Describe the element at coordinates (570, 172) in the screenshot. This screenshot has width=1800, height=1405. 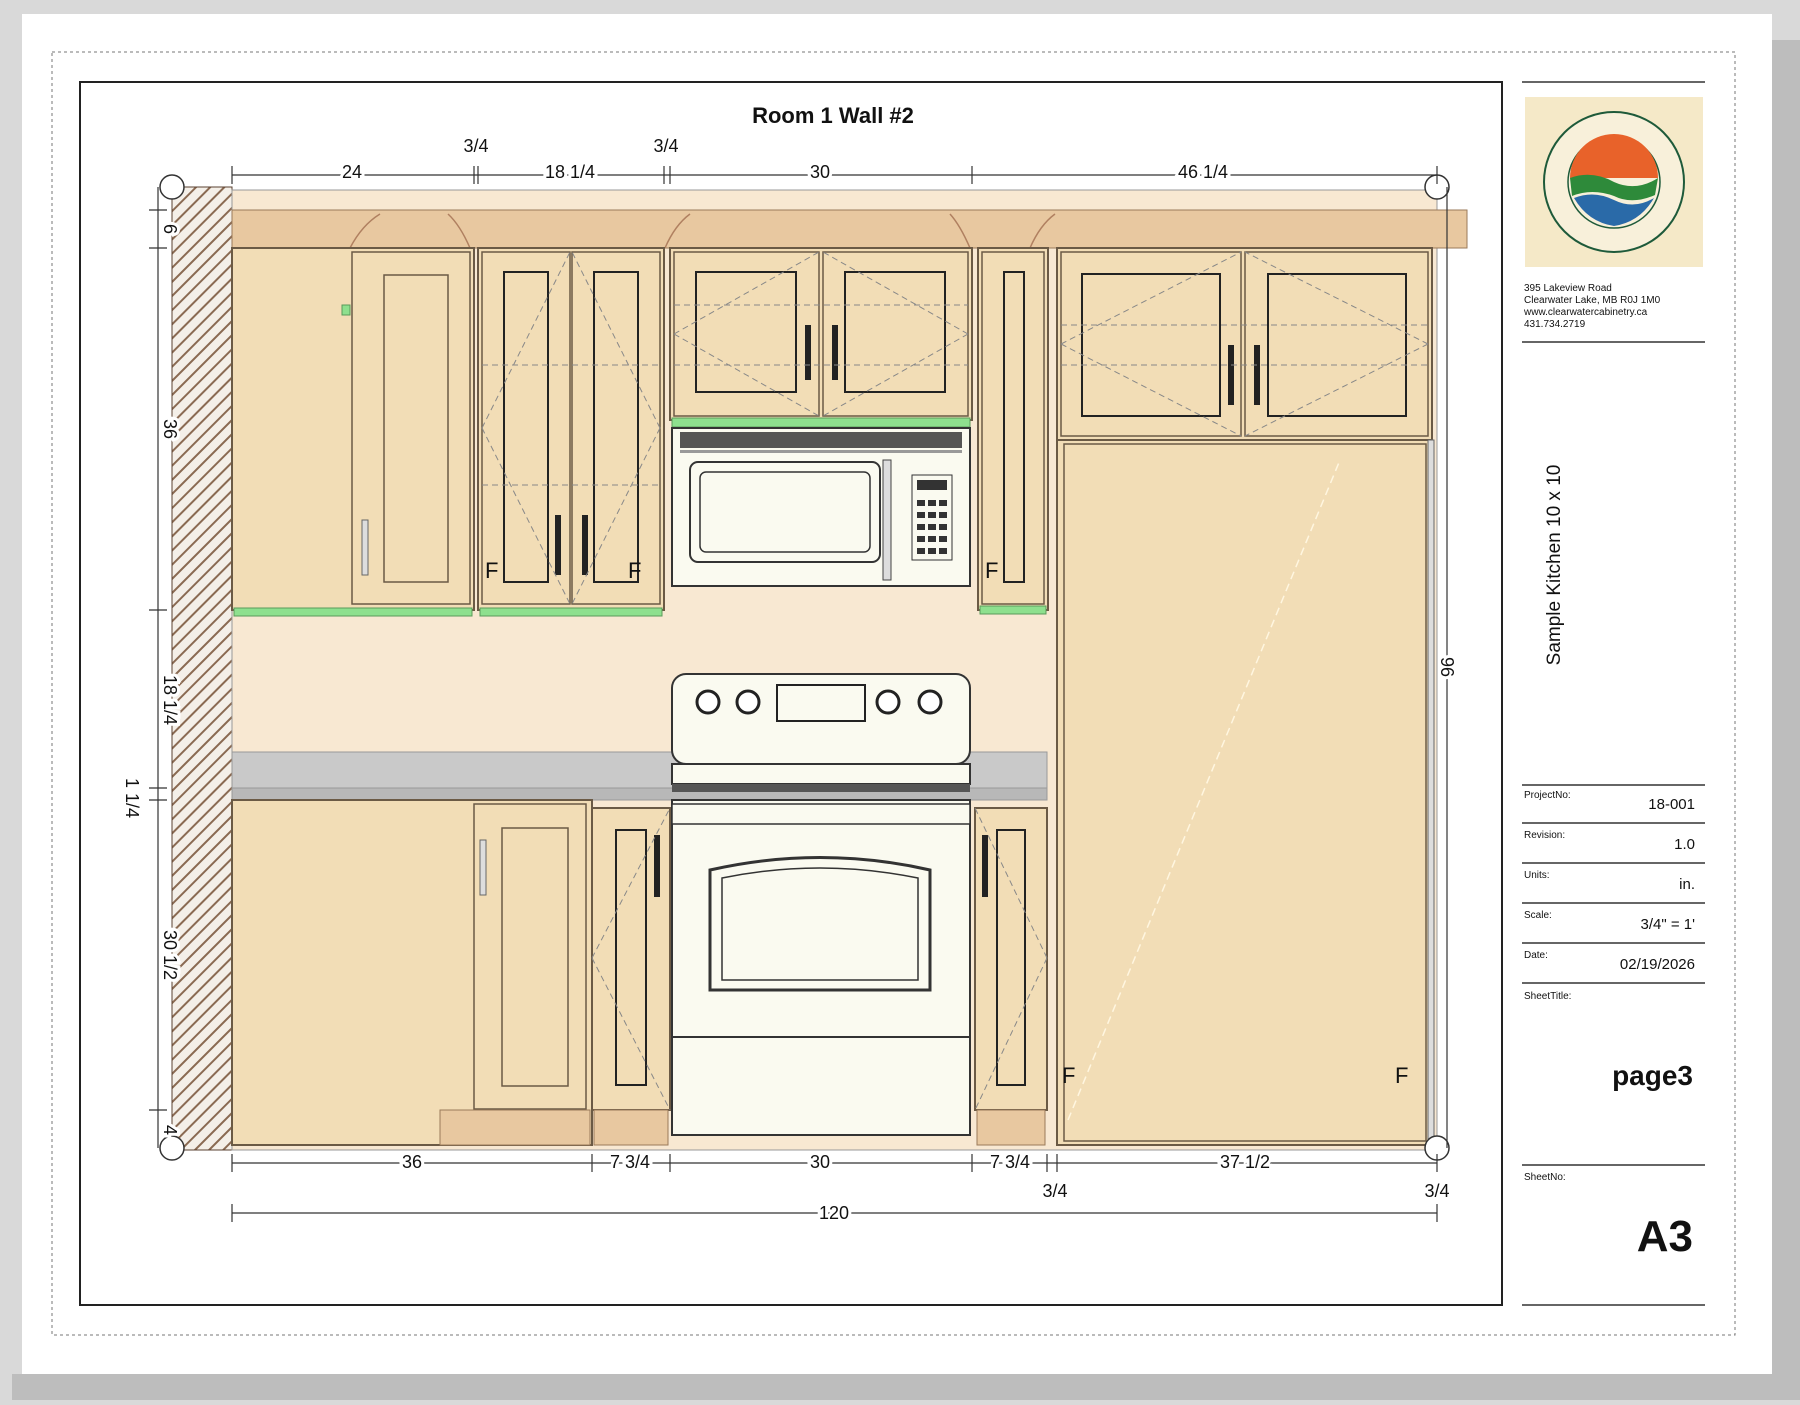
I see `dim-top-2: 18 1/4` at that location.